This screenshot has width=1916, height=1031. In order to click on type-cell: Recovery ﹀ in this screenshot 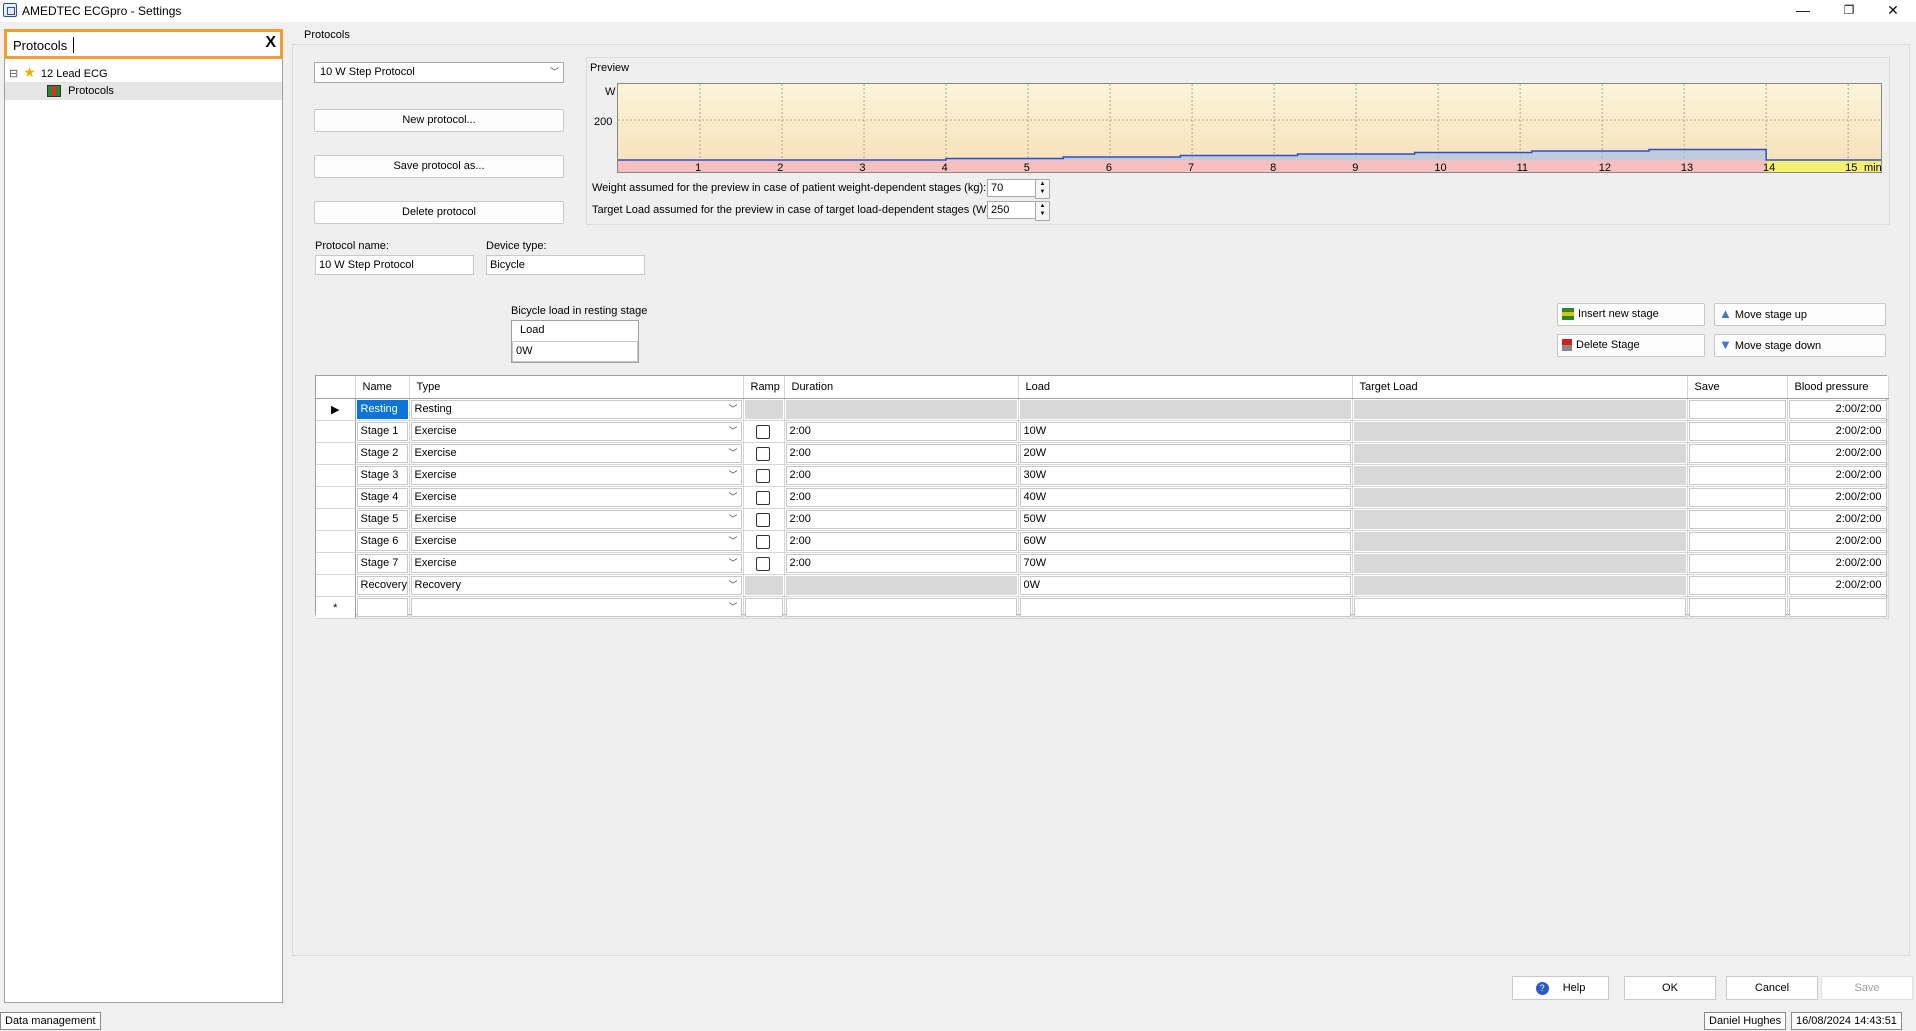, I will do `click(576, 585)`.